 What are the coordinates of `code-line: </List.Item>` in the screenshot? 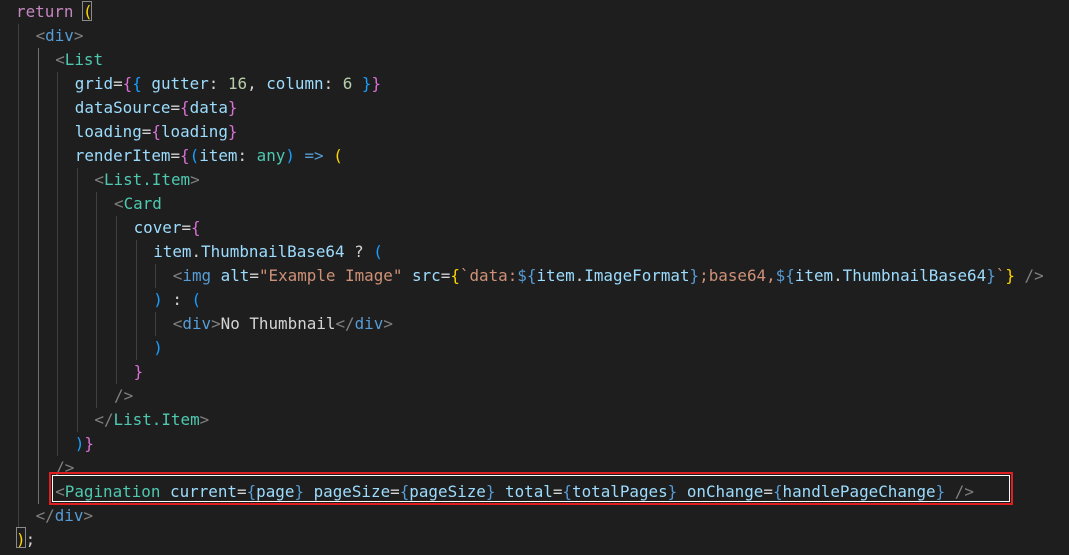 It's located at (151, 420).